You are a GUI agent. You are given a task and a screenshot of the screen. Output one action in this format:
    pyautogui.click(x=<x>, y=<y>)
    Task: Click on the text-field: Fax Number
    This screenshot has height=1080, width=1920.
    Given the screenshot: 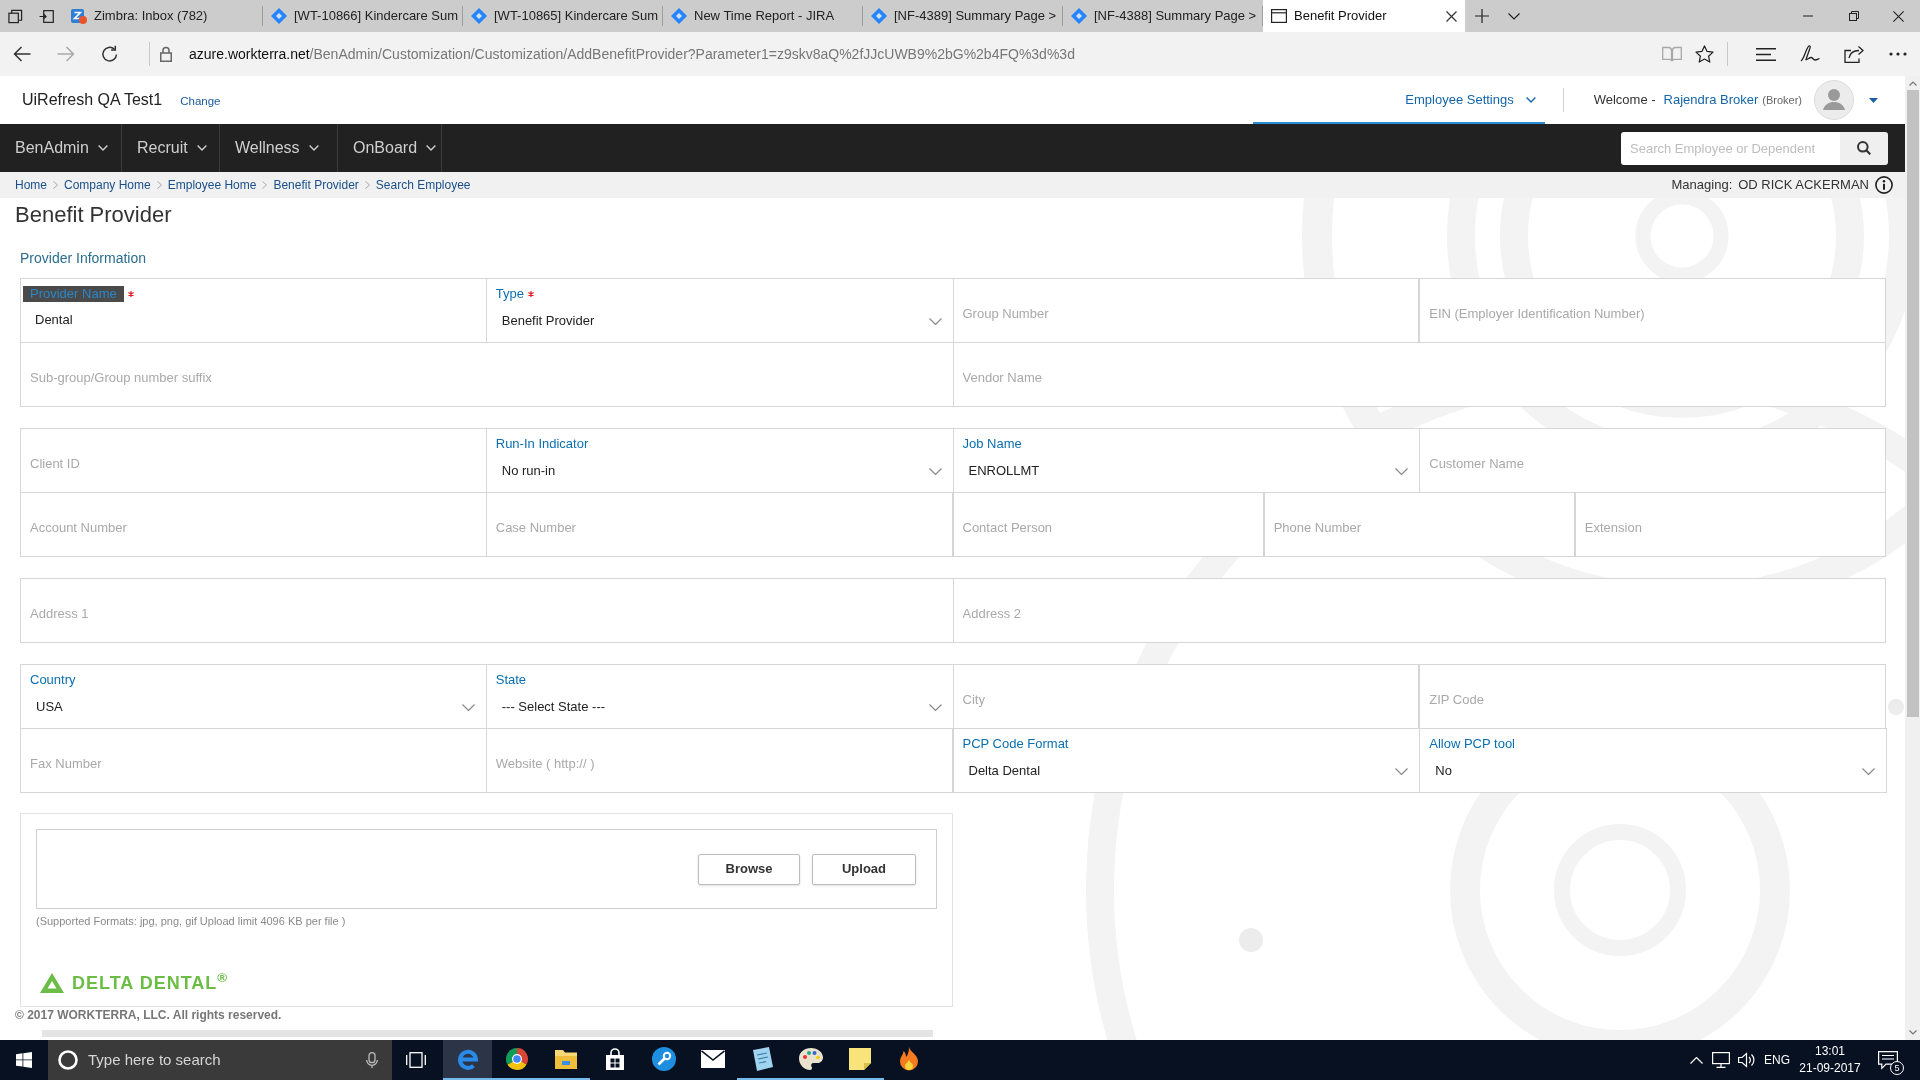 What is the action you would take?
    pyautogui.click(x=253, y=760)
    